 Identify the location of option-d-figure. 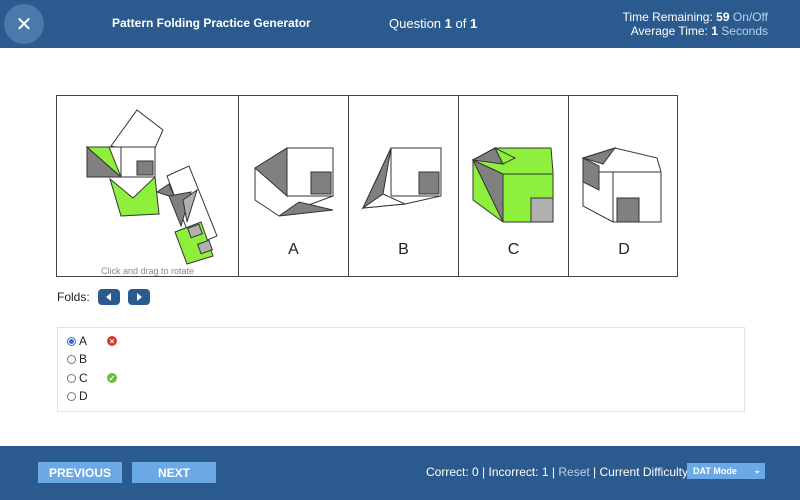
(621, 185).